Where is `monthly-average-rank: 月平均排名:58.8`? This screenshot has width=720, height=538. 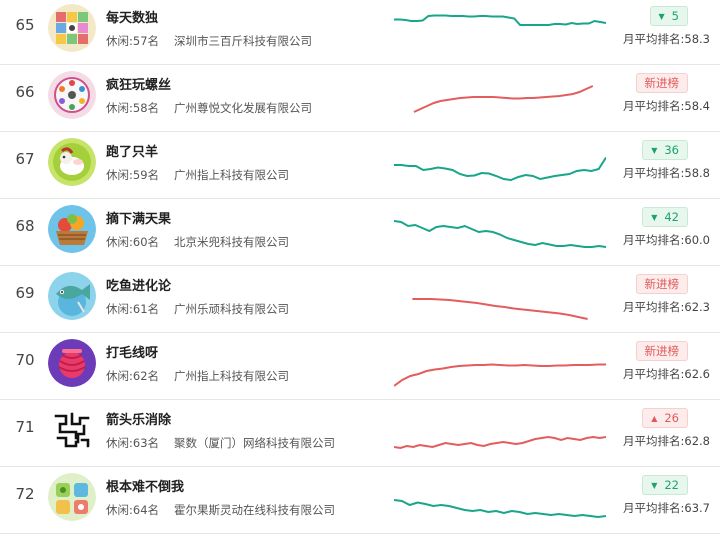
monthly-average-rank: 月平均排名:58.8 is located at coordinates (666, 173).